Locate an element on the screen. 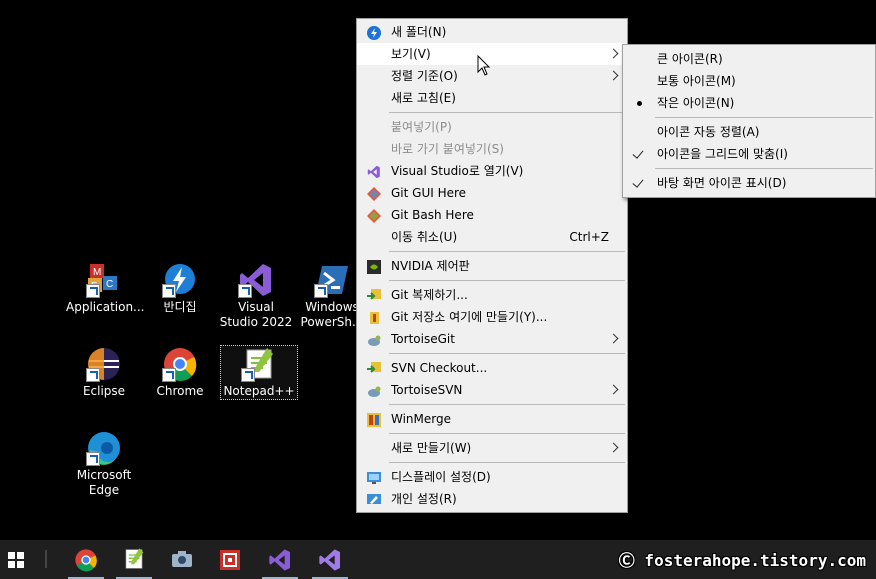 This screenshot has width=876, height=579. desktop-icon-edge: Microsoft Edge is located at coordinates (104, 464).